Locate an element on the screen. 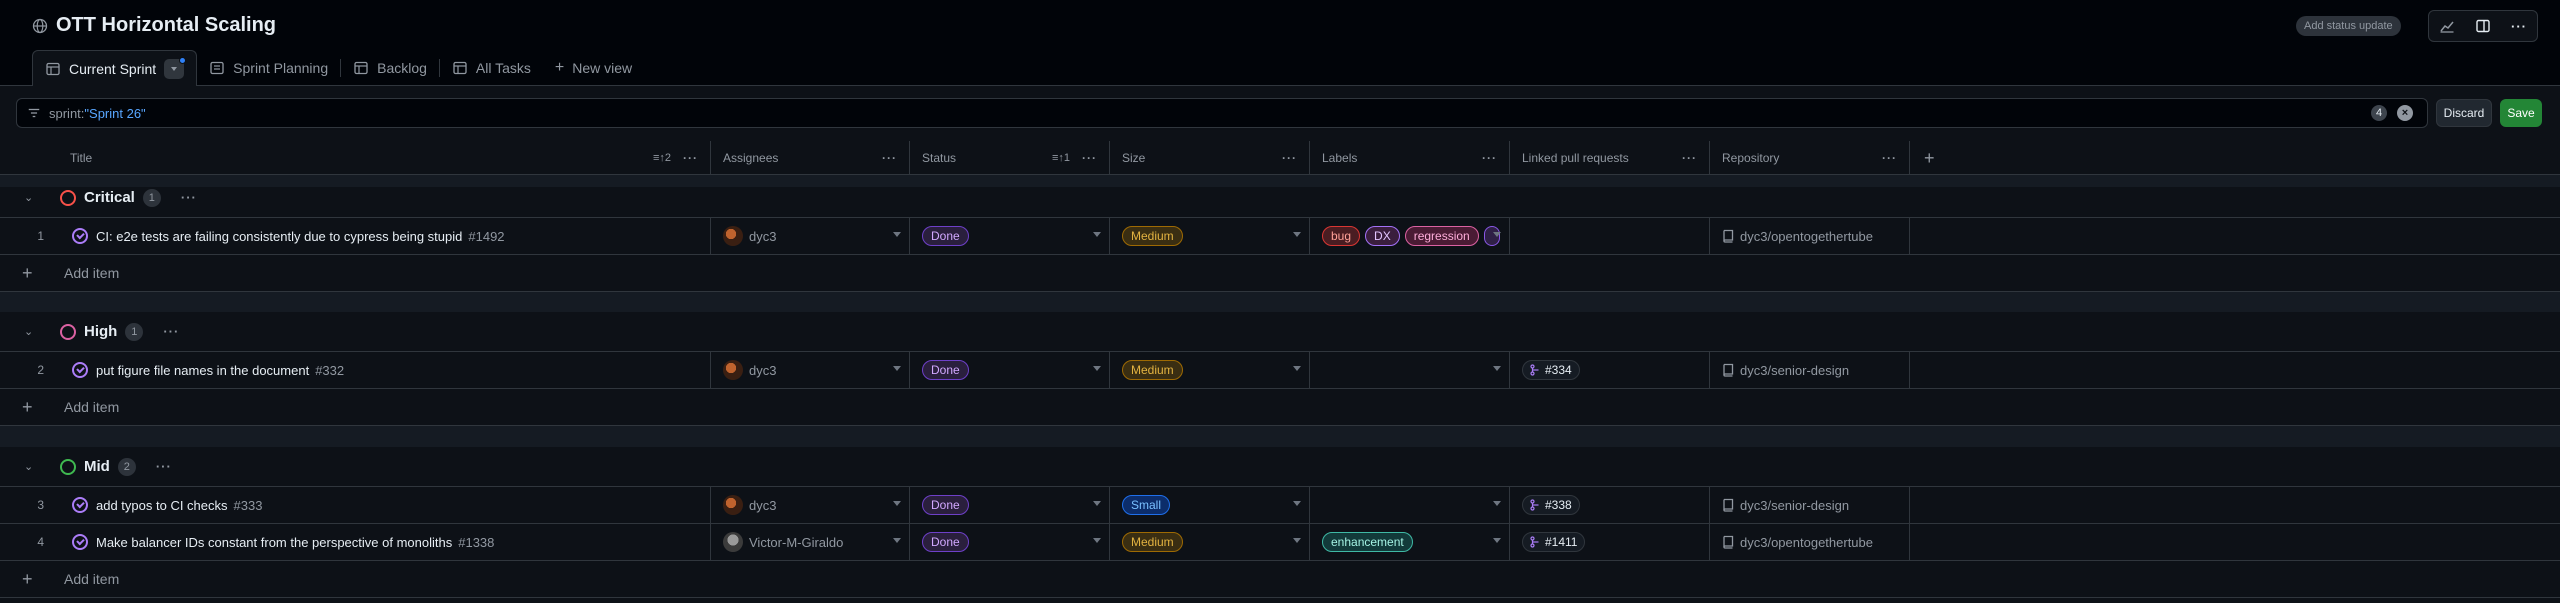 This screenshot has width=2560, height=603. labels-cell: bug DX regression is located at coordinates (1410, 236).